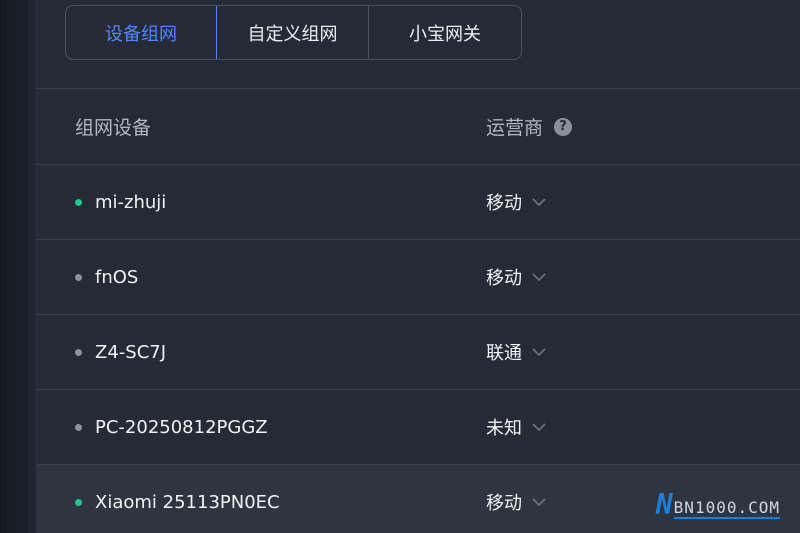 This screenshot has height=533, width=800. I want to click on device-cell: PC-20250812PGGZ, so click(171, 427).